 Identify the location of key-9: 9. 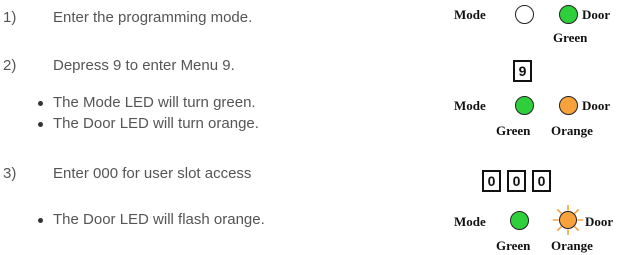
(522, 71).